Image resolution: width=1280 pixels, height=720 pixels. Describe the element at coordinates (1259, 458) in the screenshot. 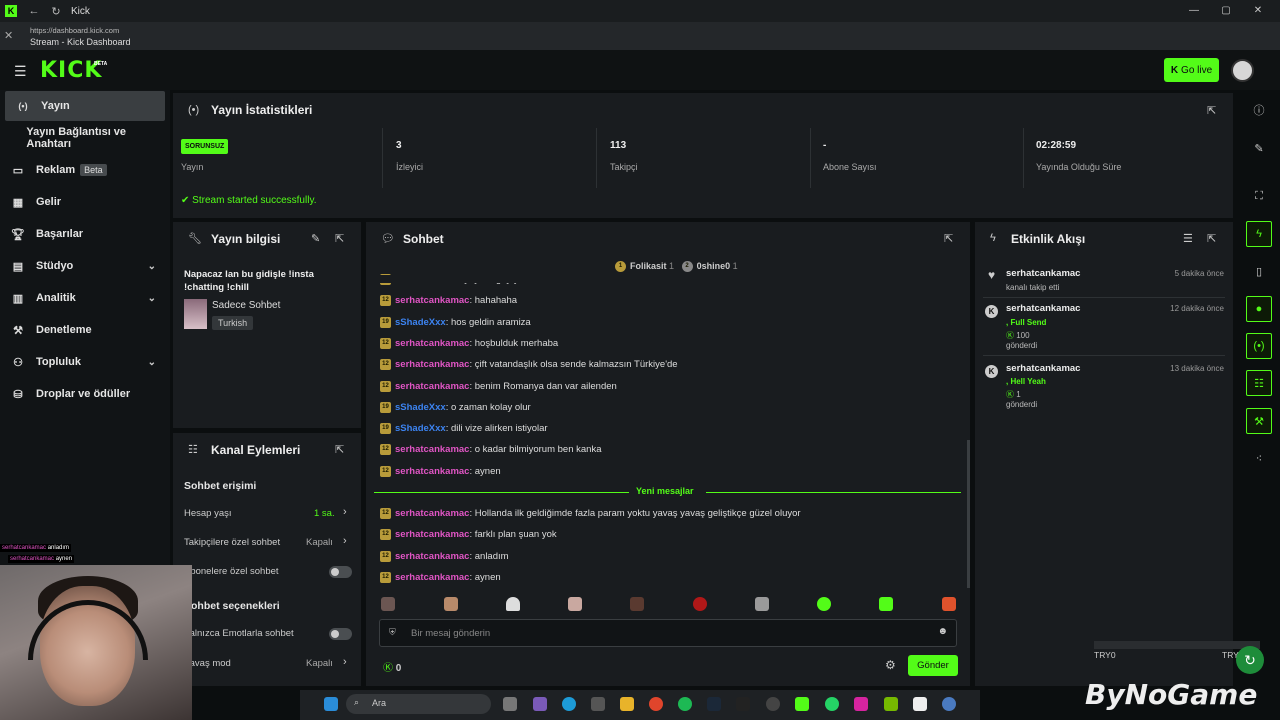

I see `more-icon: ⁖` at that location.